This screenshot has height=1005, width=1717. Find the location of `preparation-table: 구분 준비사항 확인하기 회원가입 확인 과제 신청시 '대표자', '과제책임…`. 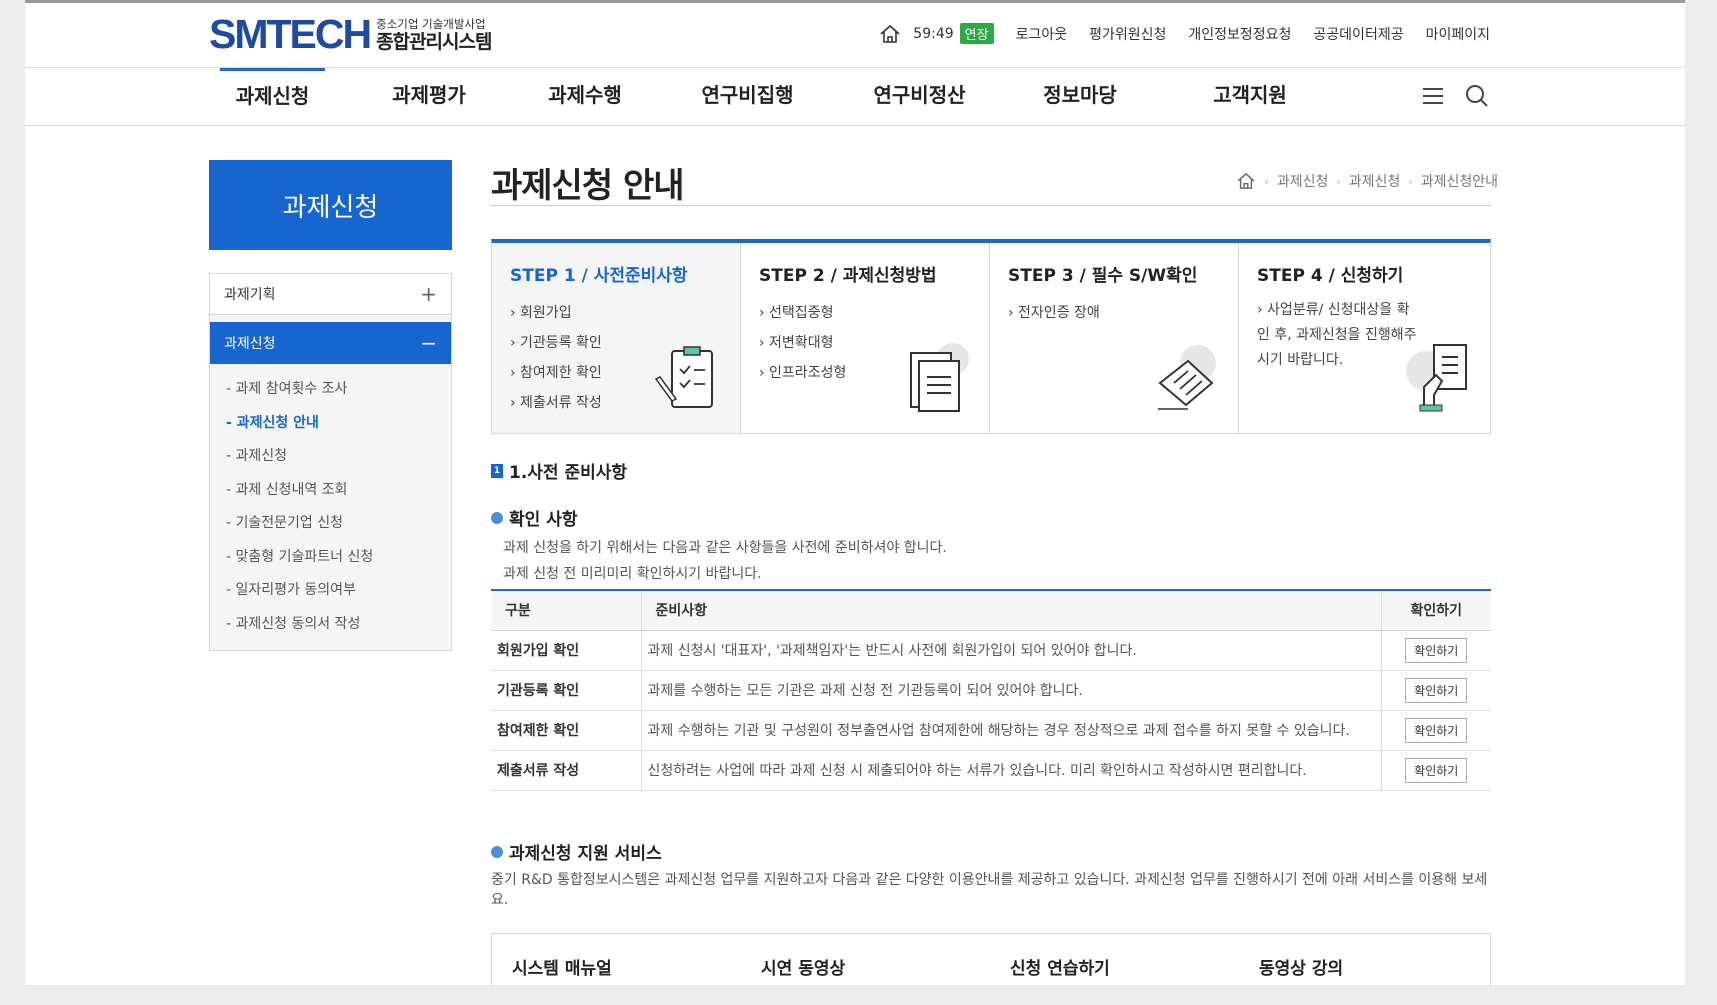

preparation-table: 구분 준비사항 확인하기 회원가입 확인 과제 신청시 '대표자', '과제책임… is located at coordinates (991, 690).